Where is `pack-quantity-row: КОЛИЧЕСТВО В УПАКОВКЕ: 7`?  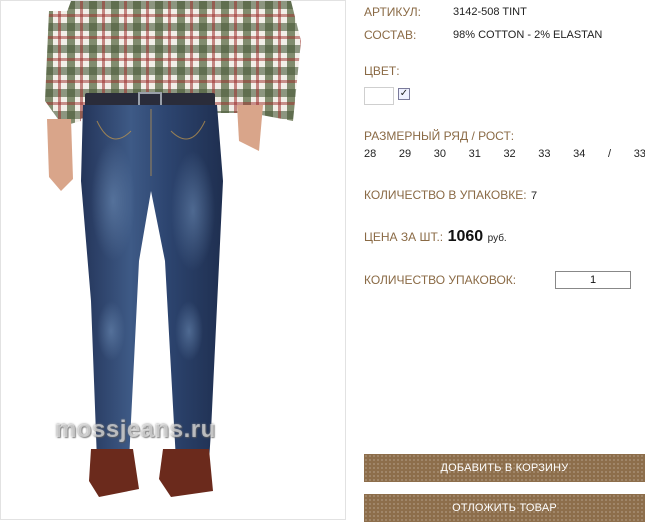
pack-quantity-row: КОЛИЧЕСТВО В УПАКОВКЕ: 7 is located at coordinates (450, 195).